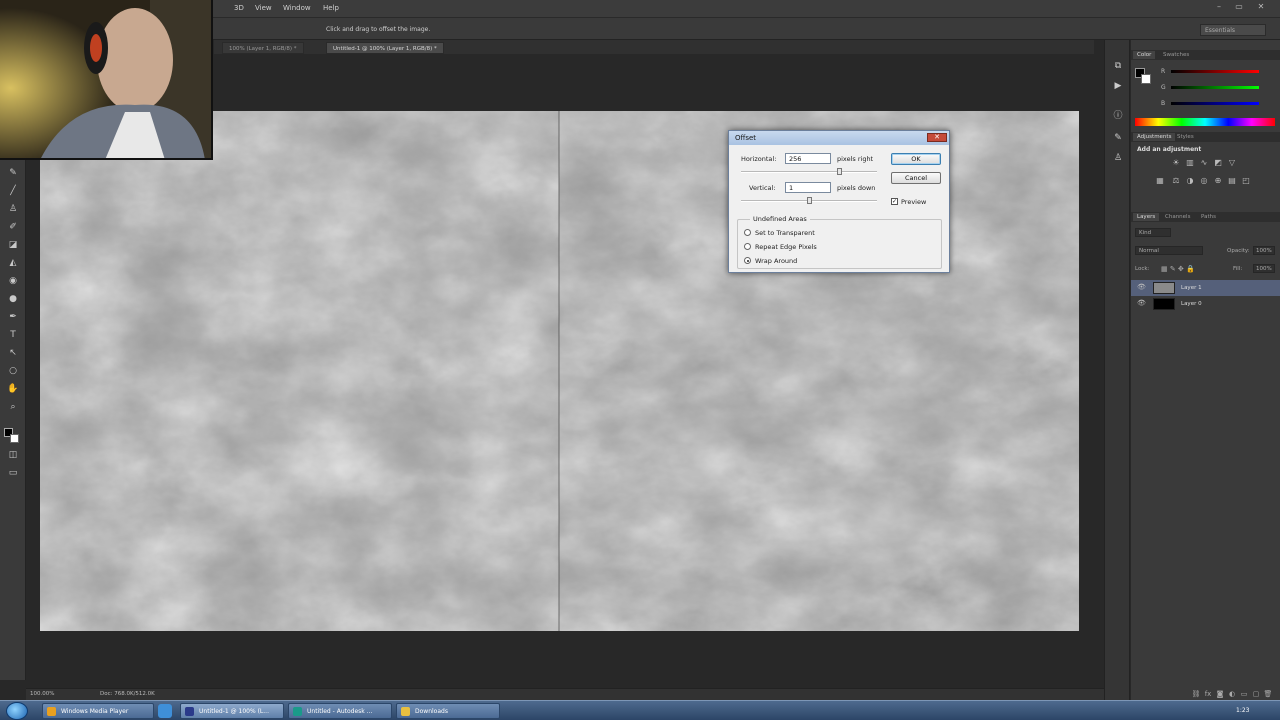  I want to click on gradient-adjust-icon: ▽, so click(1232, 163).